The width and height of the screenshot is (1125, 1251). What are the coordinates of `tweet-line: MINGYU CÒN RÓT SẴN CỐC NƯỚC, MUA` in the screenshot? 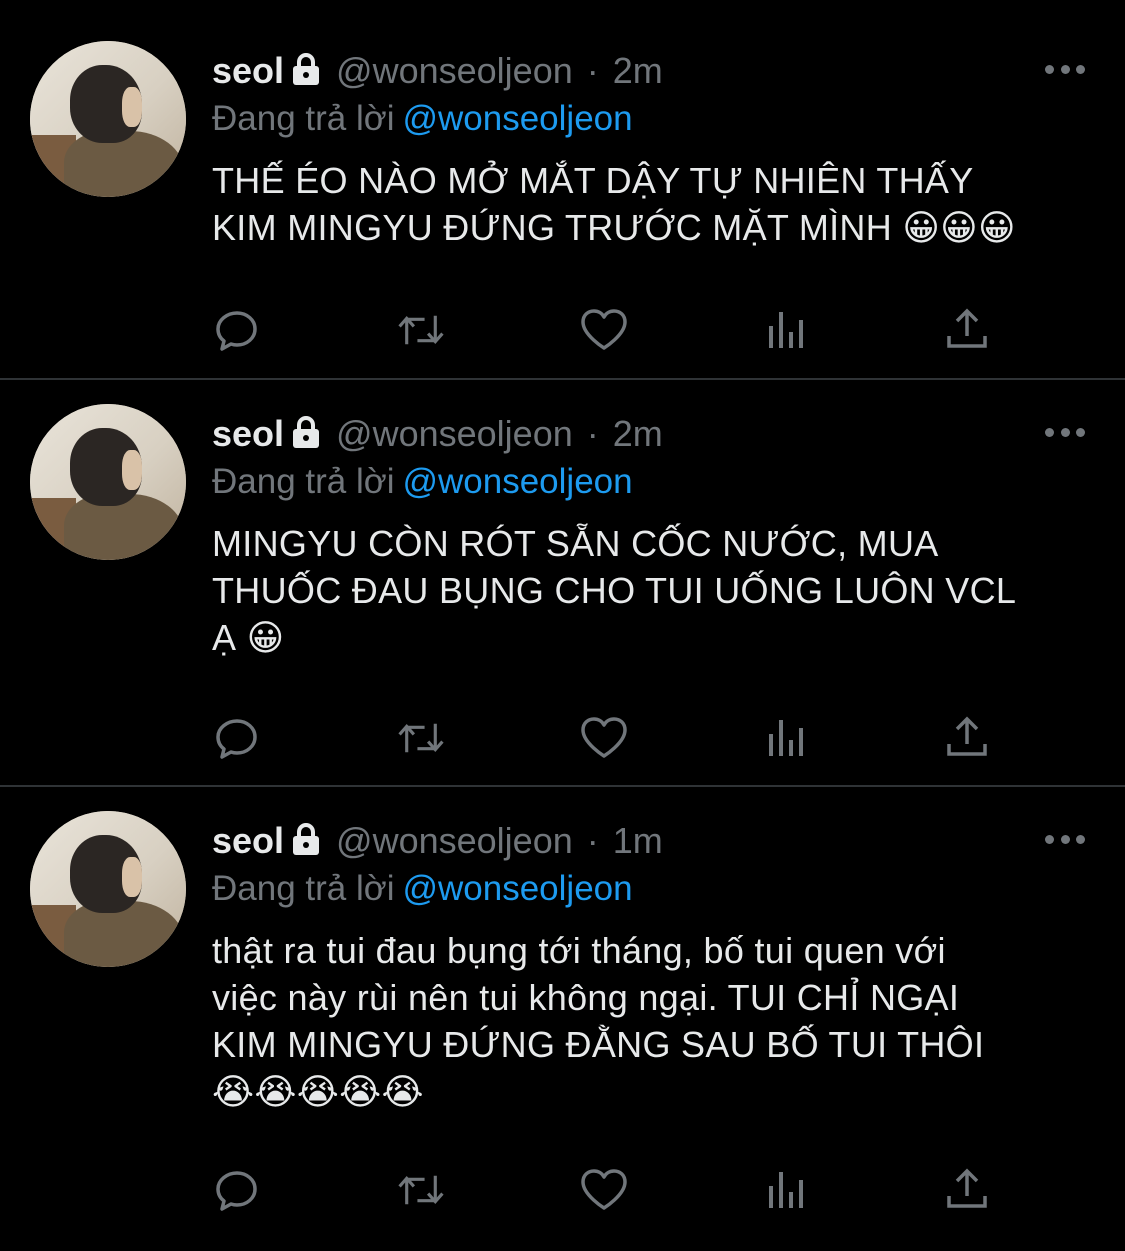 It's located at (575, 543).